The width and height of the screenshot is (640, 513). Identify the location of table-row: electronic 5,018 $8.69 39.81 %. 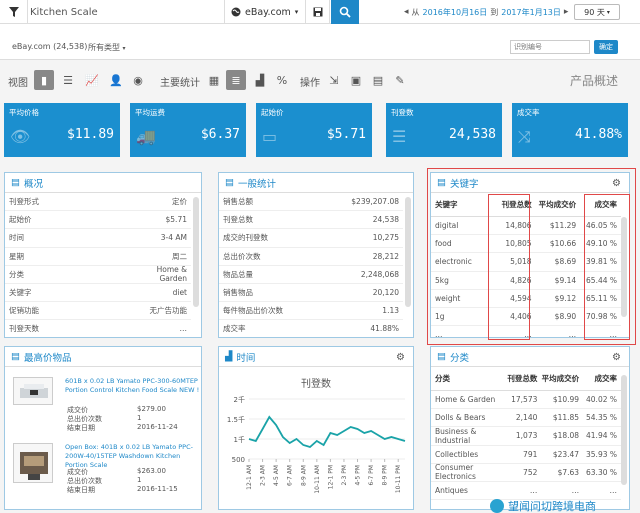
(526, 262).